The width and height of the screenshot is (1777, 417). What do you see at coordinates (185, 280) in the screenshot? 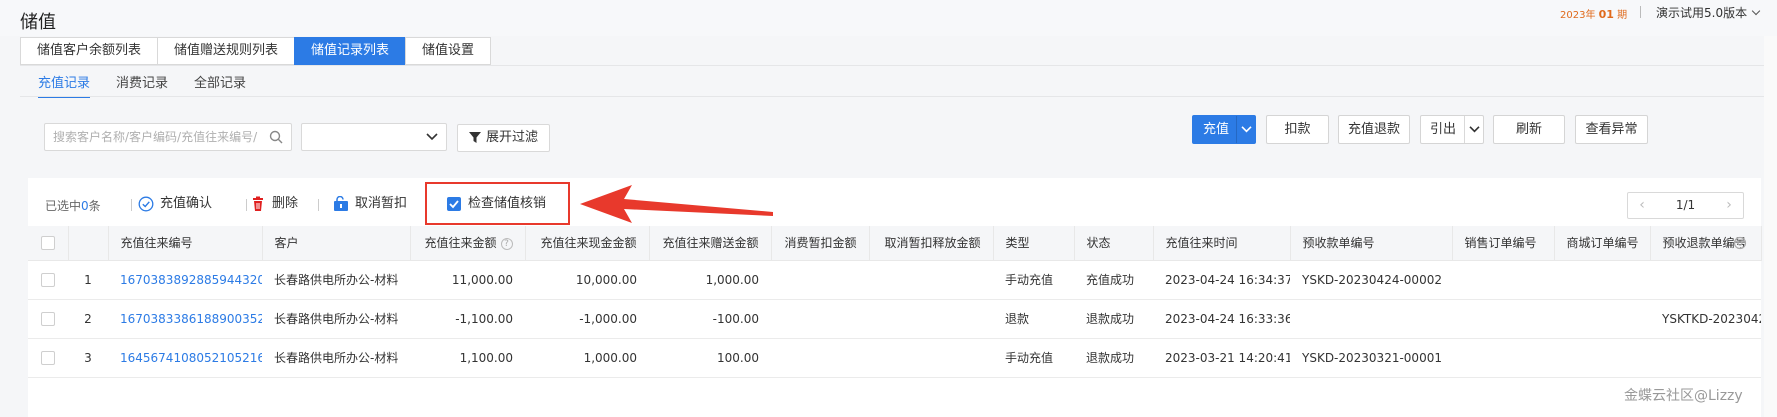
I see `record-number-link: 1670383892885944320` at bounding box center [185, 280].